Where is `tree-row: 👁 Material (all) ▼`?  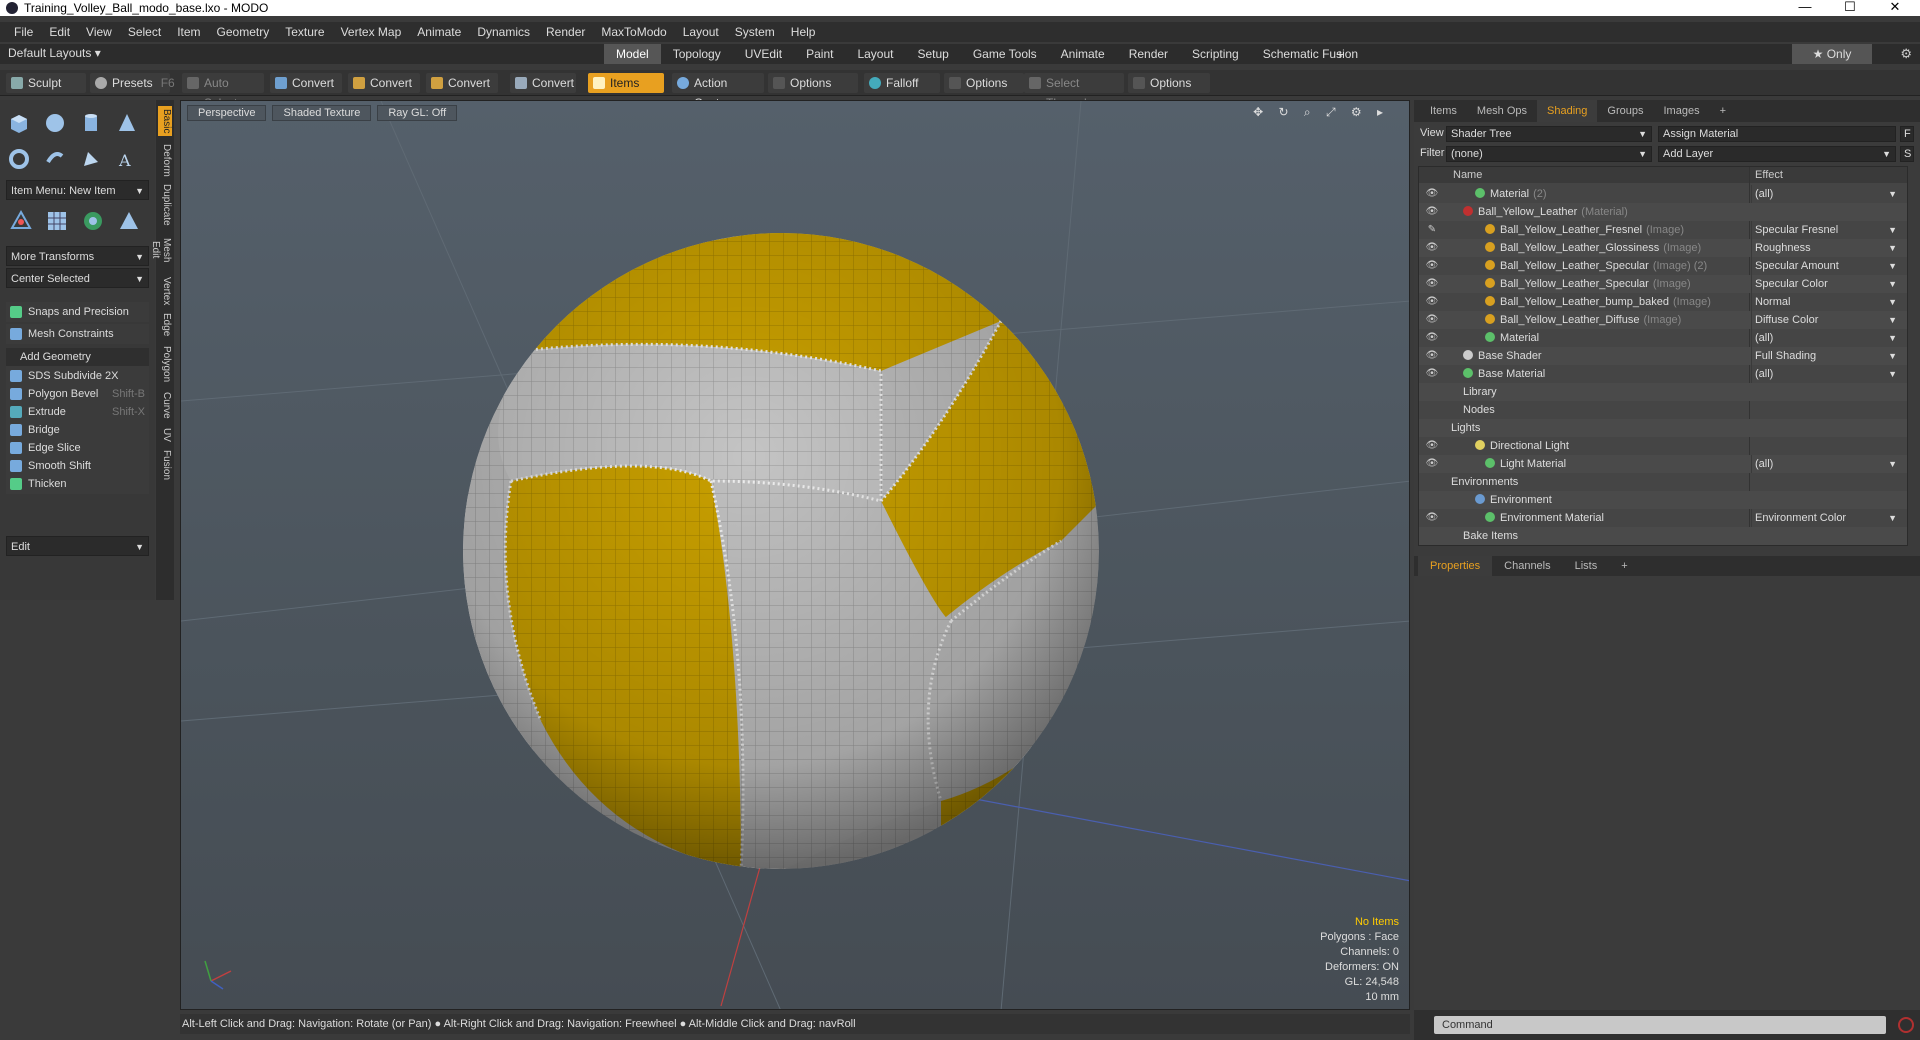
tree-row: 👁 Material (all) ▼ is located at coordinates (1663, 338).